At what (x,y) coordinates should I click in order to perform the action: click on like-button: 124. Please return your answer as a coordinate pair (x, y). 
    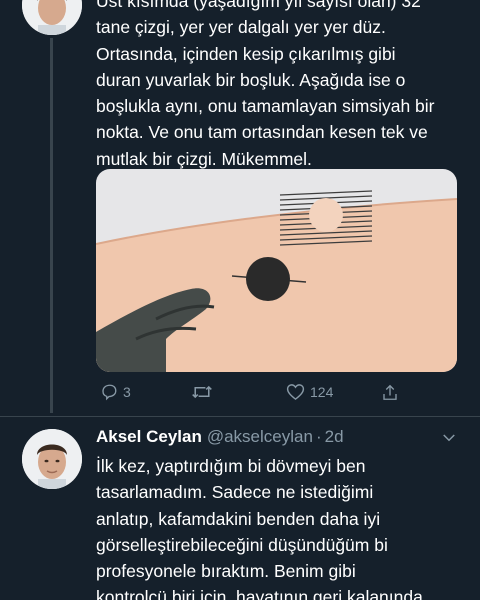
    Looking at the image, I should click on (309, 392).